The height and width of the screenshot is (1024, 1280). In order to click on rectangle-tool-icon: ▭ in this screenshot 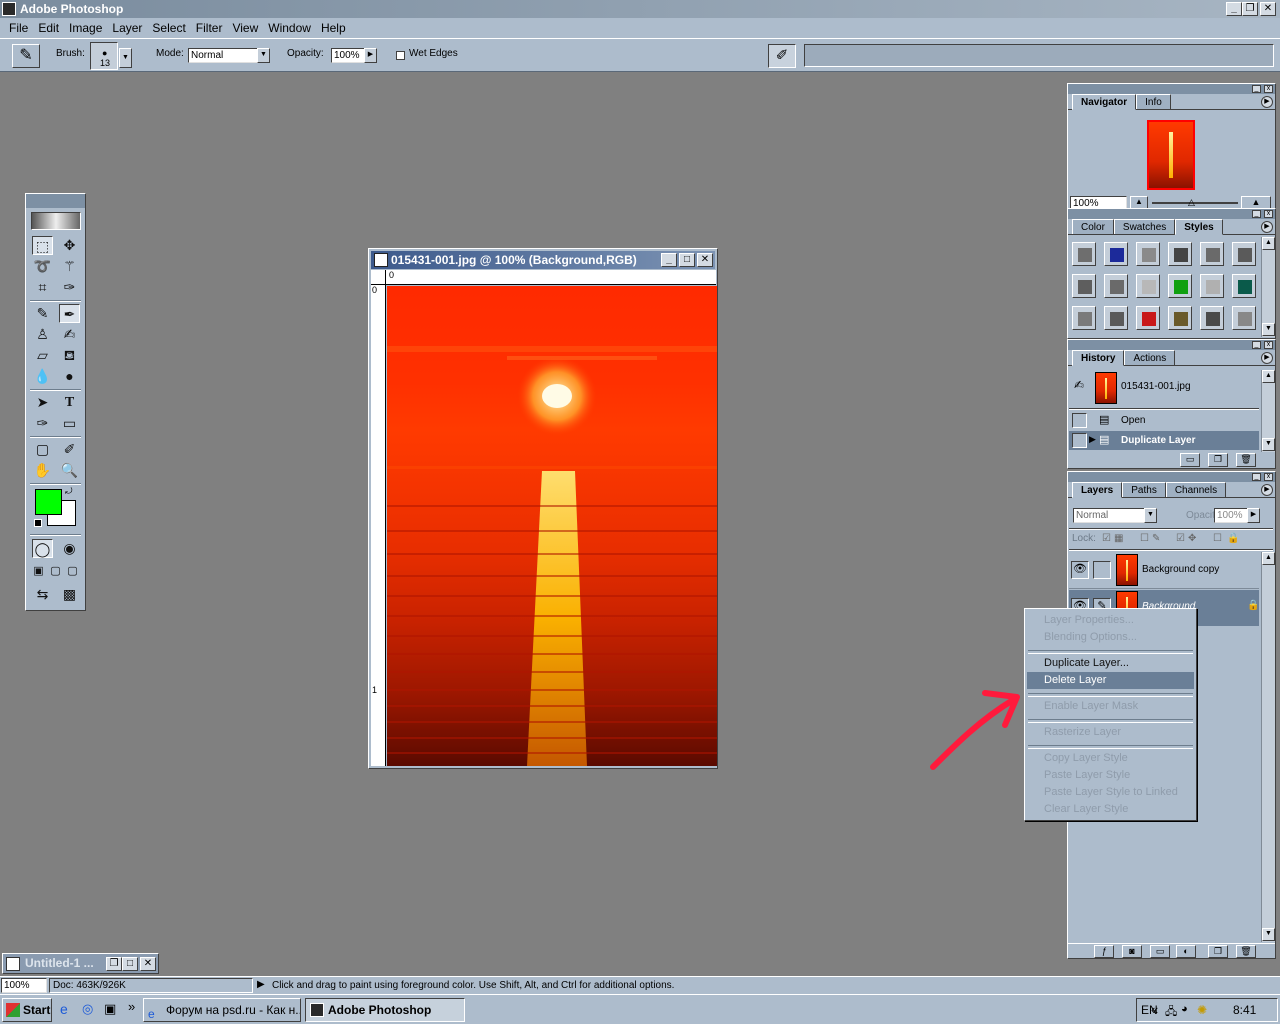, I will do `click(69, 423)`.